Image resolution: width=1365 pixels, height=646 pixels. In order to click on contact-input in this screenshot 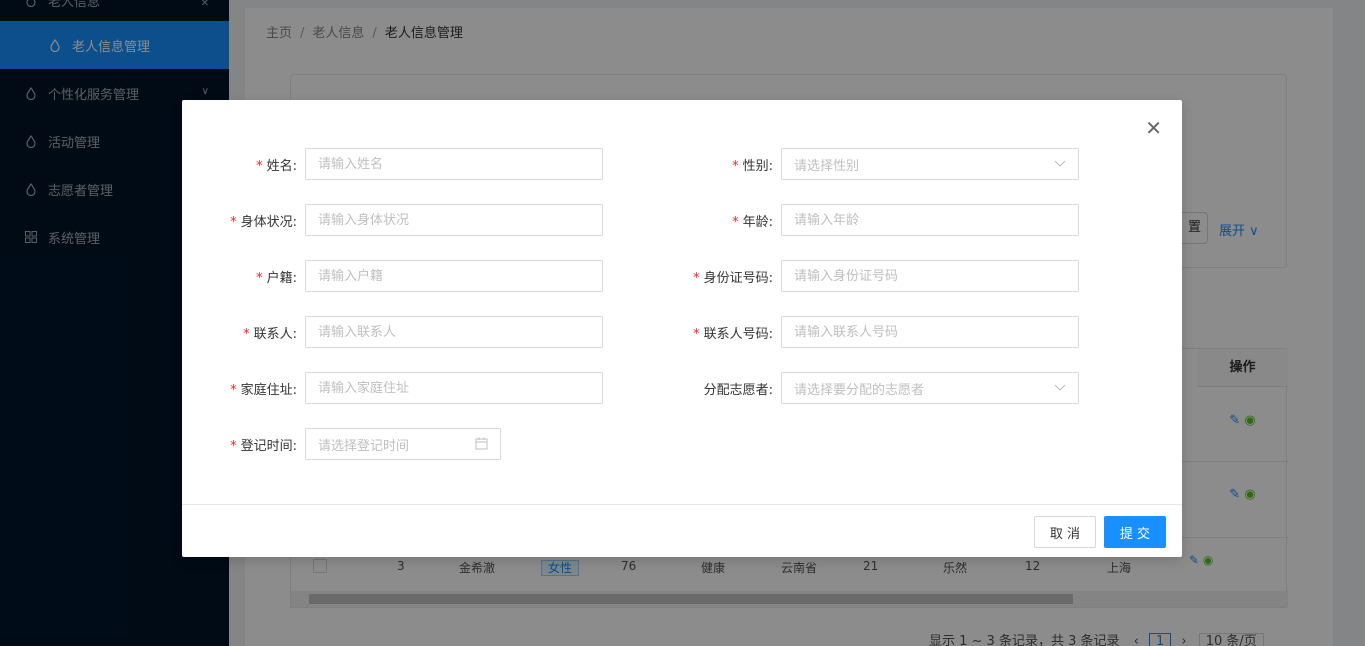, I will do `click(454, 332)`.